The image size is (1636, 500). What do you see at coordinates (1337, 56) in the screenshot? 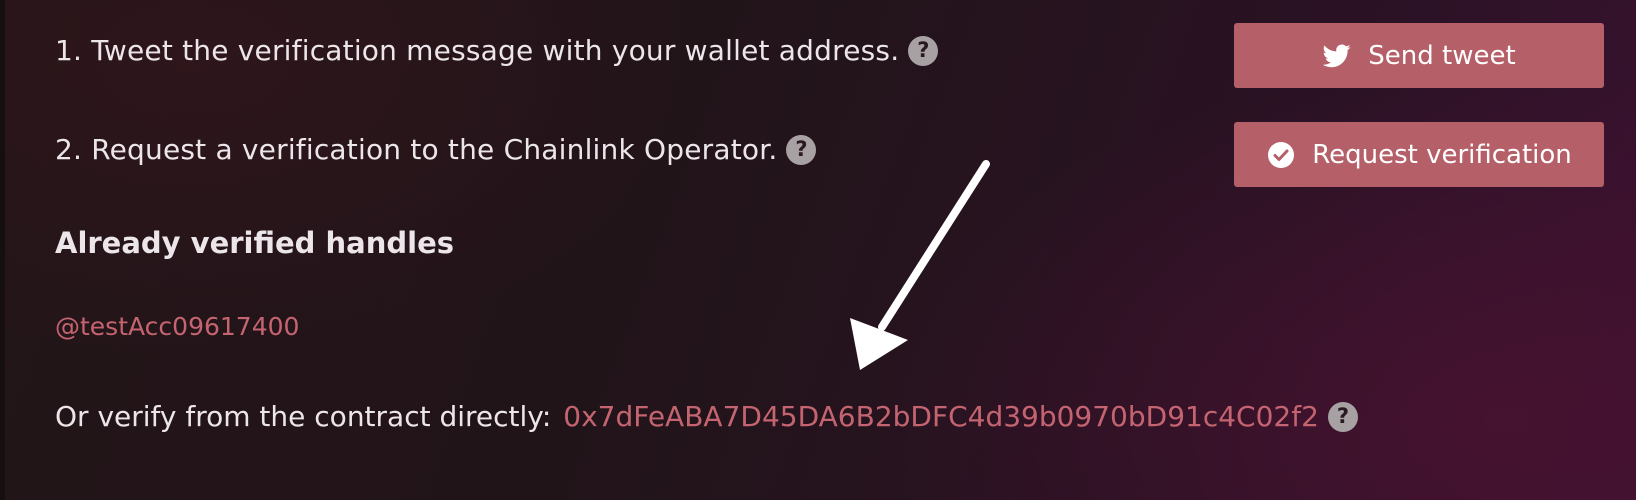
I see `twitter-bird-icon` at bounding box center [1337, 56].